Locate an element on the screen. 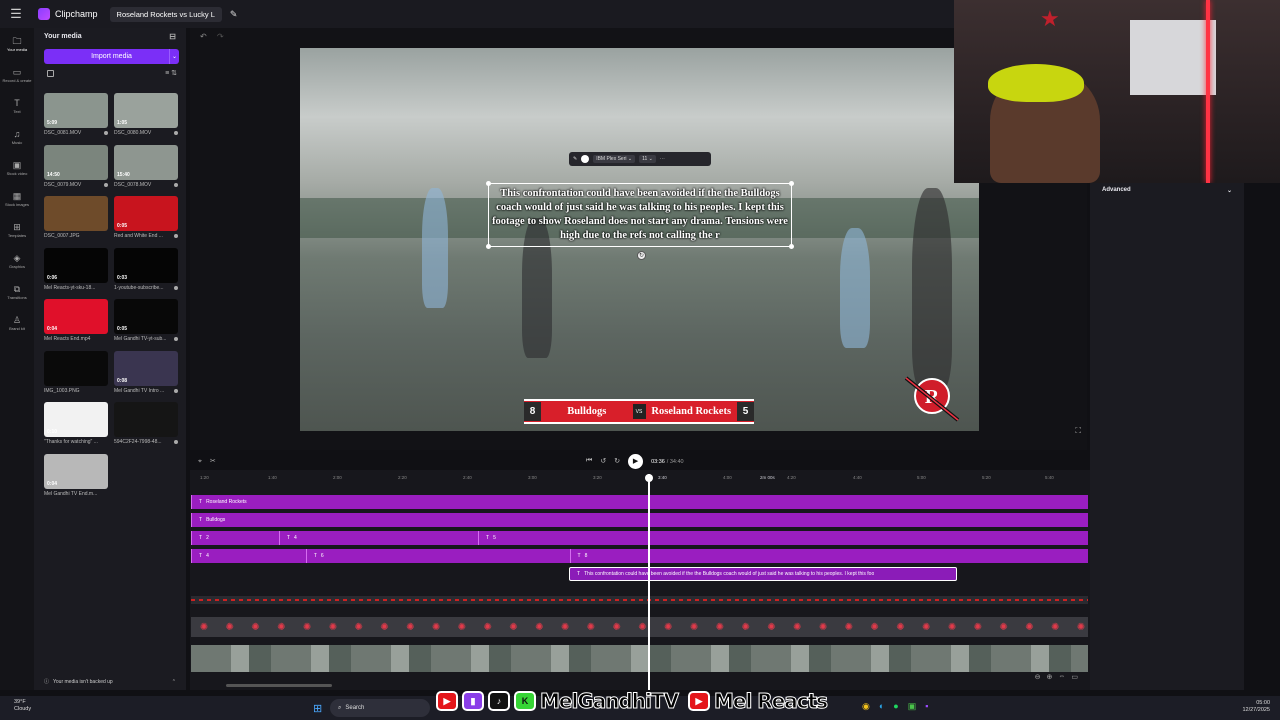 The width and height of the screenshot is (1280, 720). rewind-5-icon: ↺ is located at coordinates (603, 461).